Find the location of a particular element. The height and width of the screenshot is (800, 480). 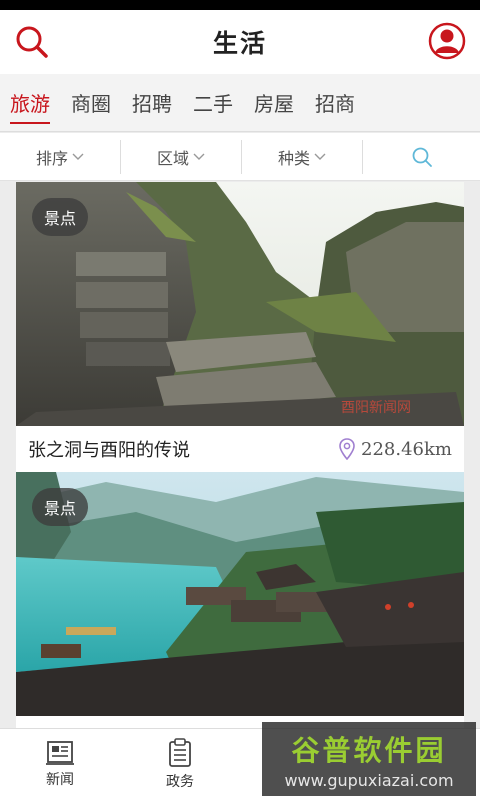

watermark-title: 谷普软件园 is located at coordinates (369, 750).